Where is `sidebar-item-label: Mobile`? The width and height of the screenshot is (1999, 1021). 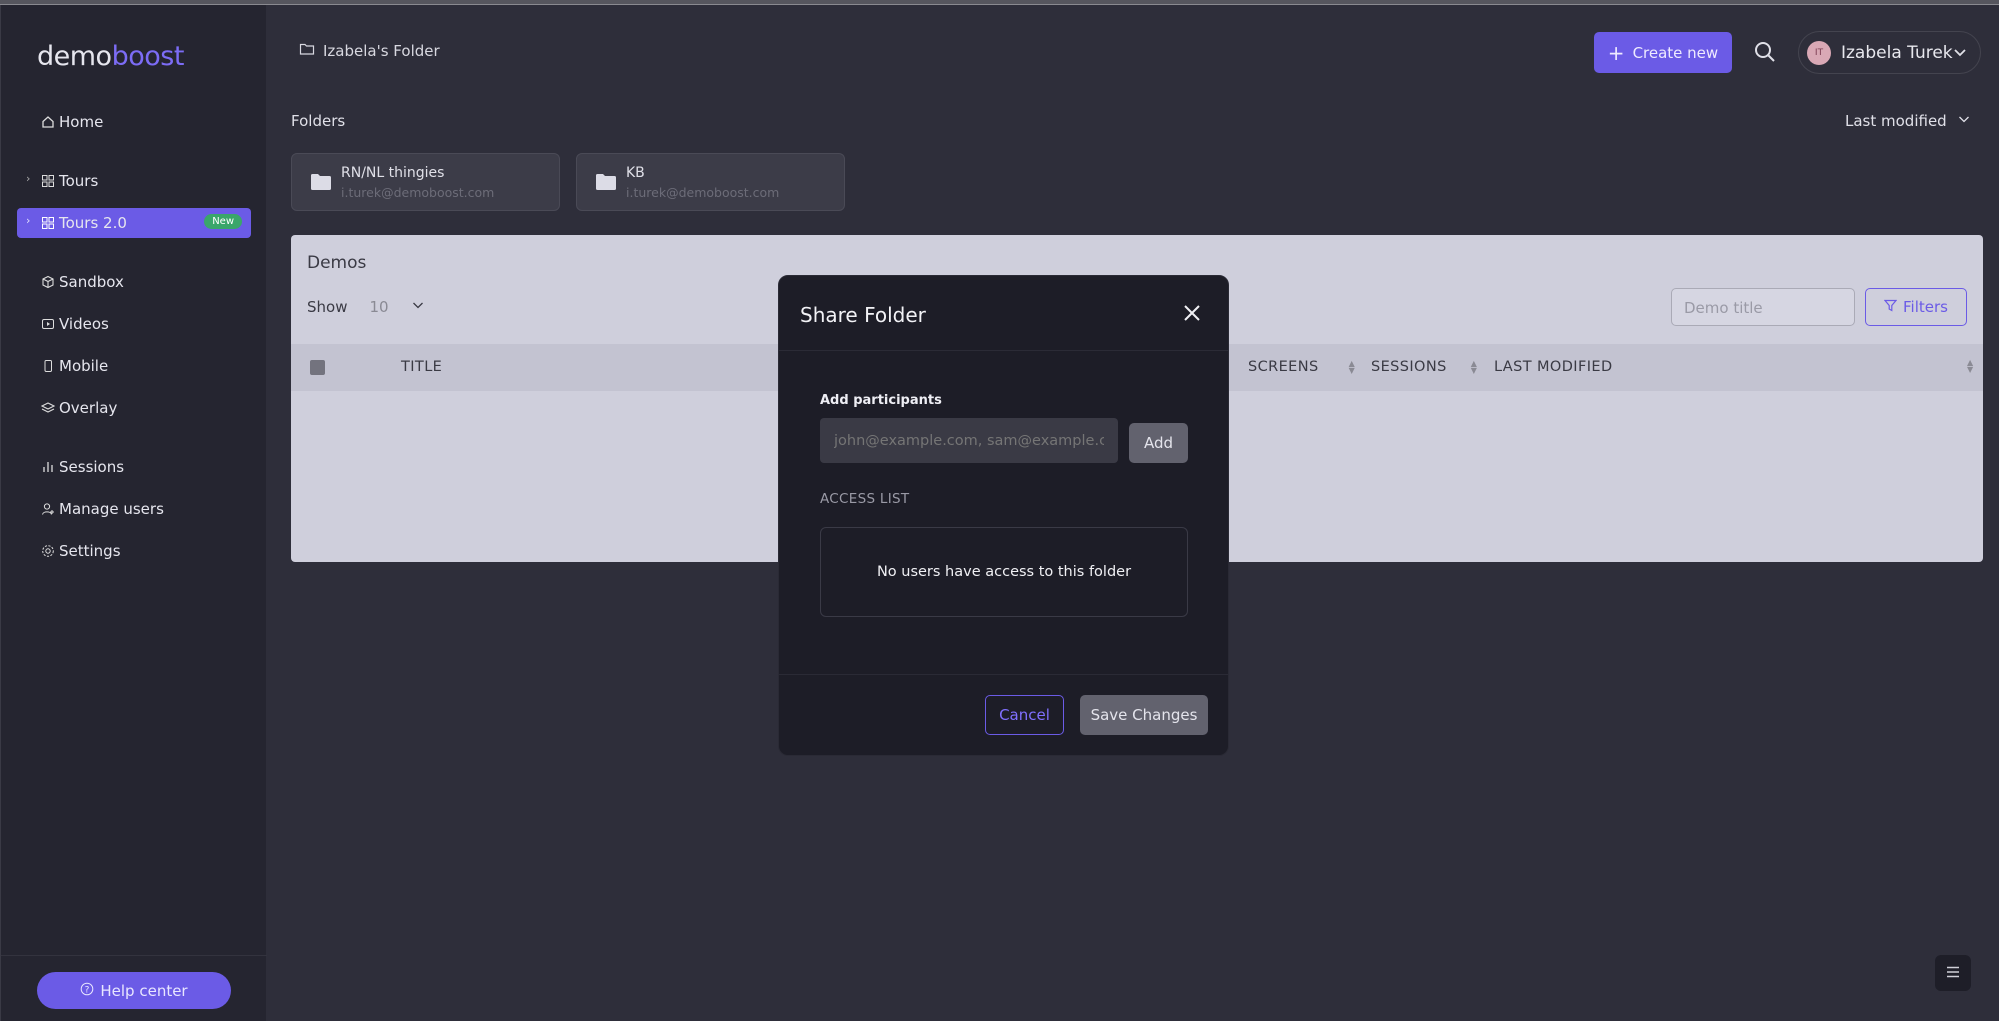 sidebar-item-label: Mobile is located at coordinates (84, 366).